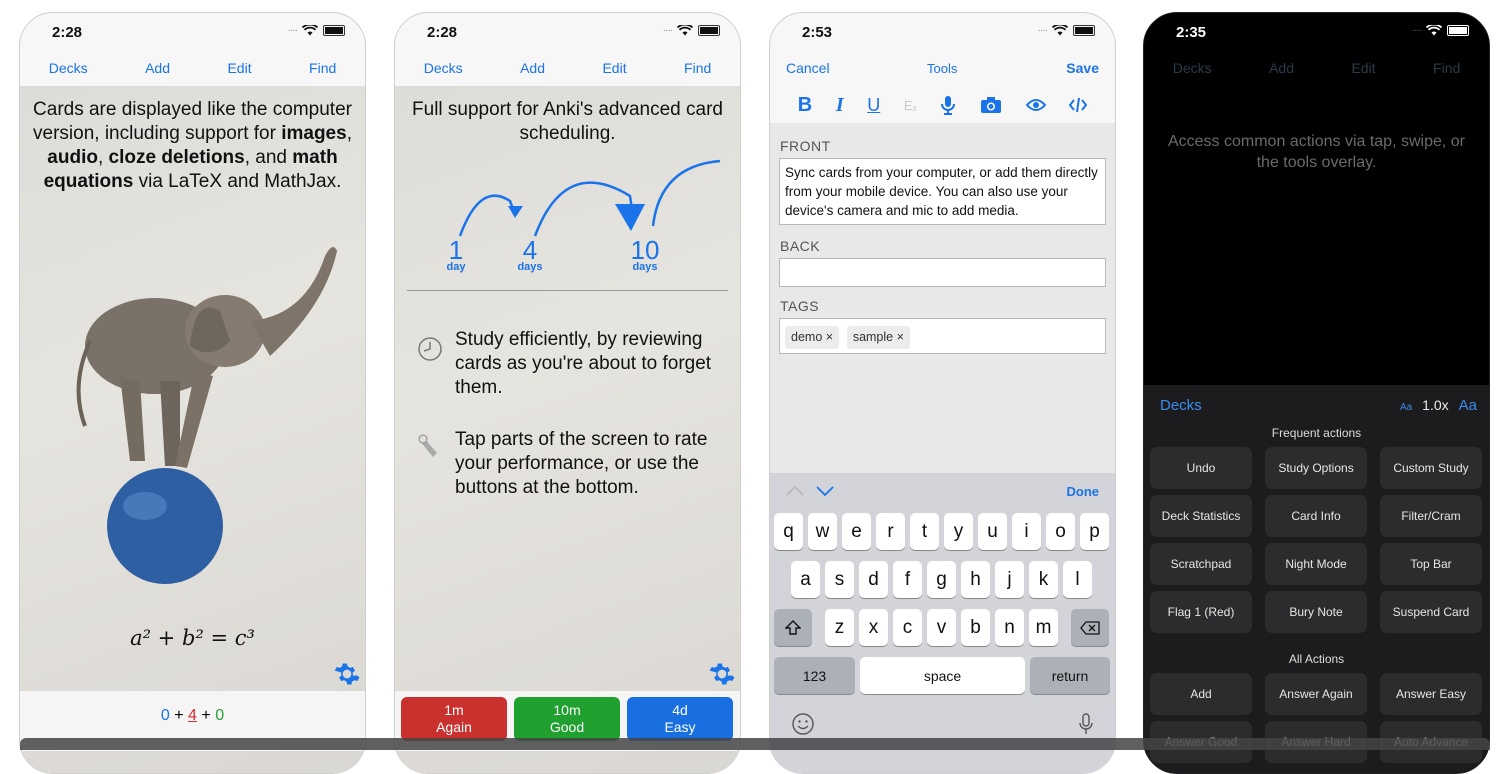 This screenshot has width=1498, height=774. I want to click on again-button: 1m Again, so click(454, 719).